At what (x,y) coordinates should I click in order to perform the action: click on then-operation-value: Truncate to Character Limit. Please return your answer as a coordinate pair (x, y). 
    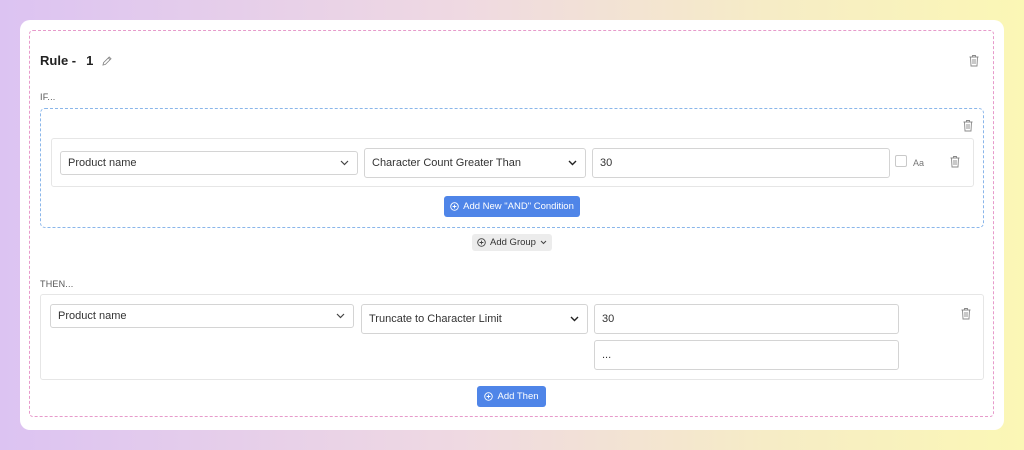
    Looking at the image, I should click on (435, 319).